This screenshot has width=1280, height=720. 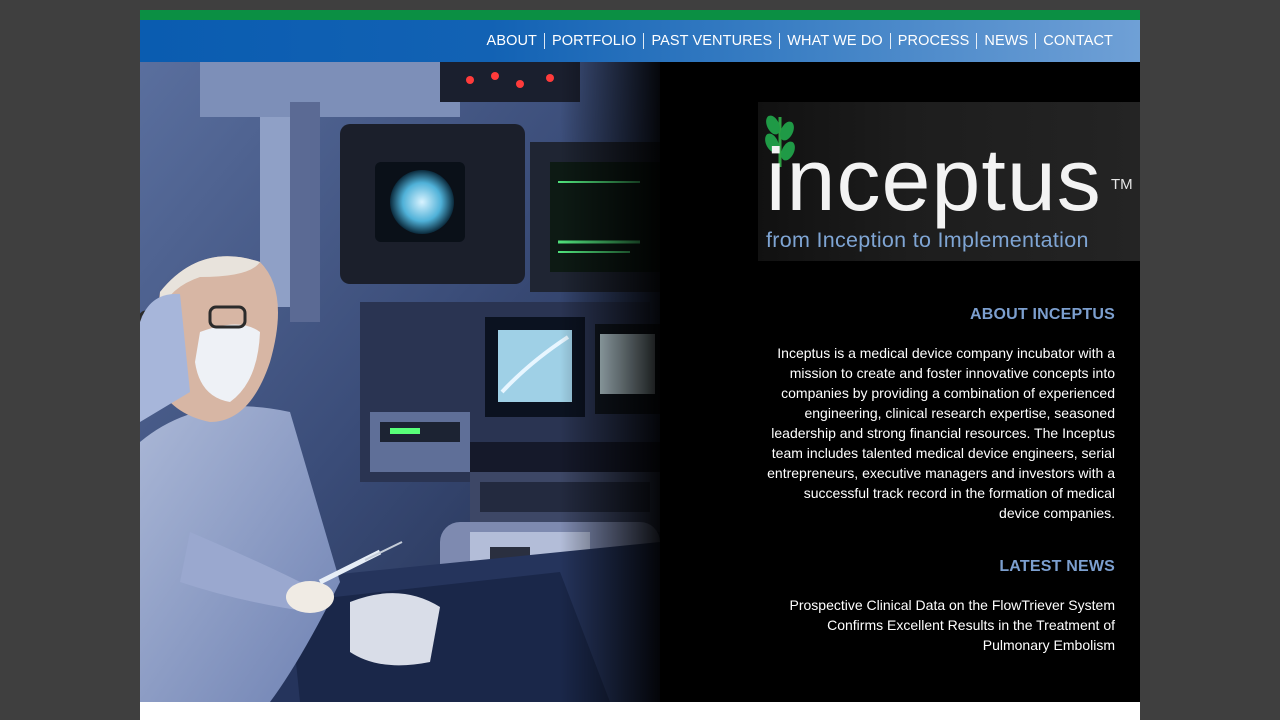 I want to click on nav-item-portfolio: PORTFOLIO, so click(x=593, y=41).